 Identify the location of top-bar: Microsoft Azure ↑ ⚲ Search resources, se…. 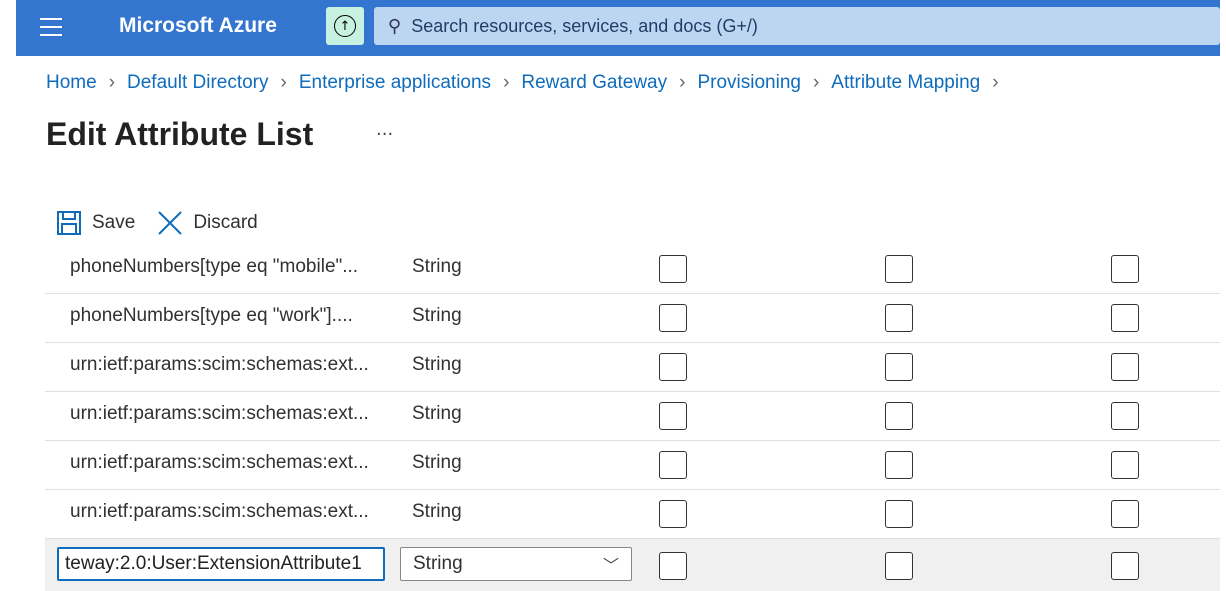
(618, 28).